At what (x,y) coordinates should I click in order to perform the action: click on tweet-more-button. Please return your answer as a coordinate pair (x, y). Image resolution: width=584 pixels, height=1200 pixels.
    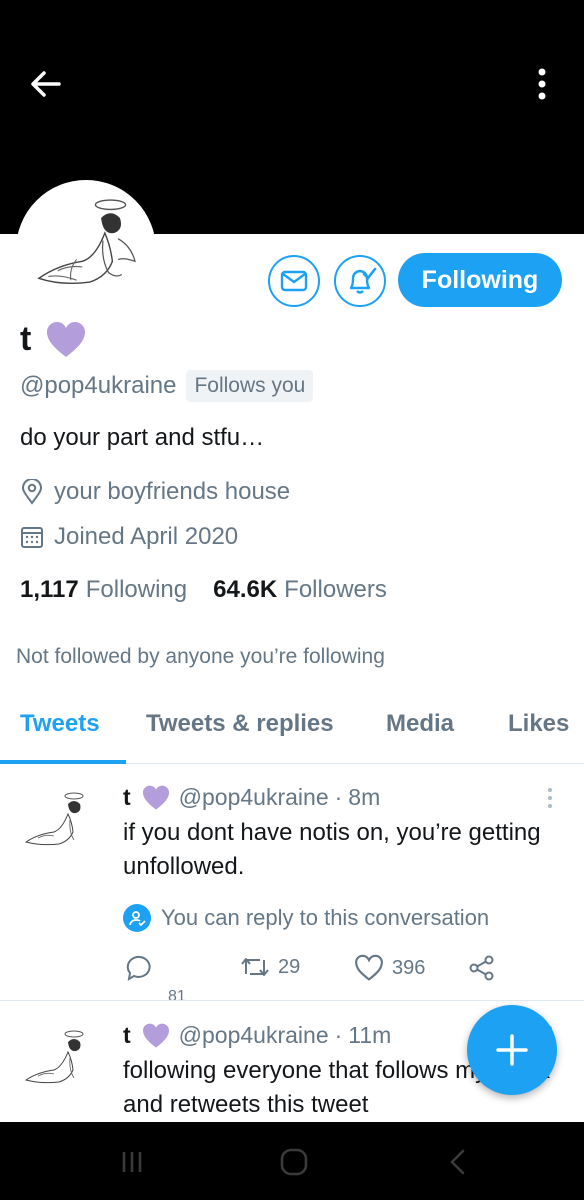
    Looking at the image, I should click on (550, 798).